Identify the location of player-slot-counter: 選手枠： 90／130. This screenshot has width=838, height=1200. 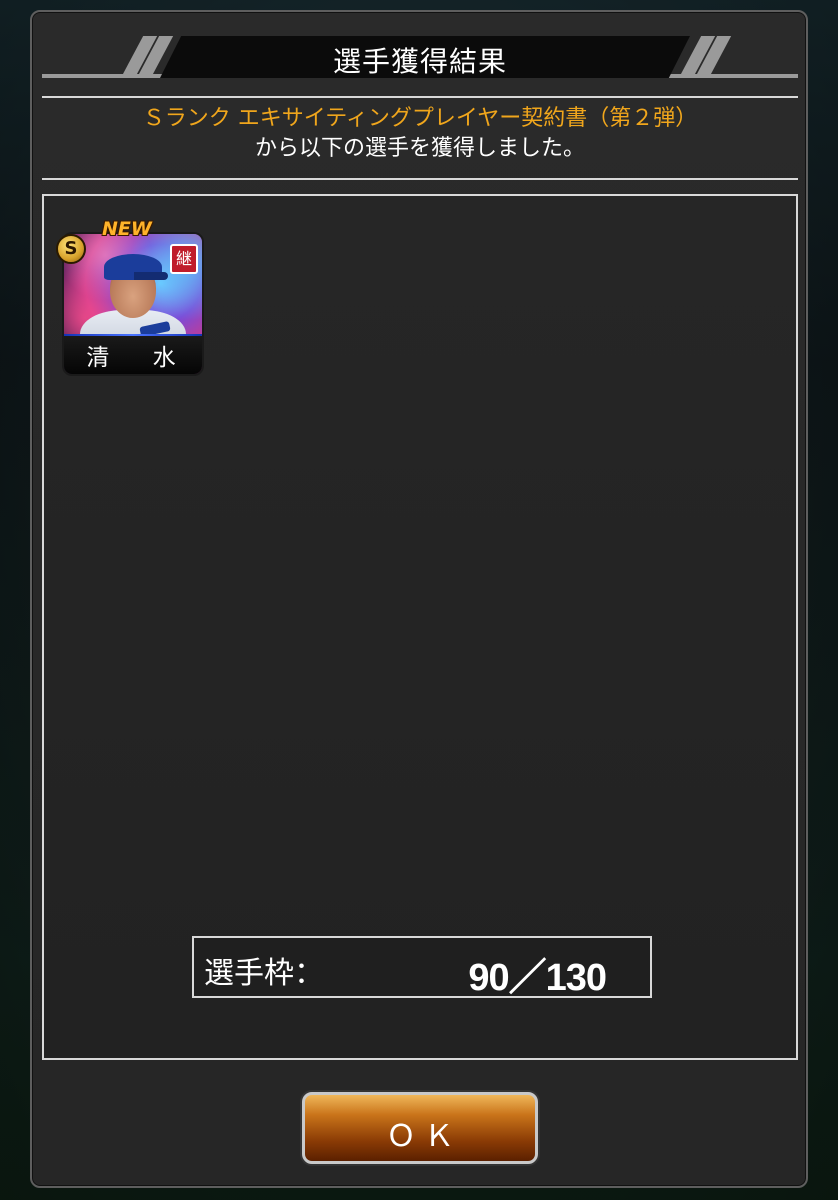
(422, 967).